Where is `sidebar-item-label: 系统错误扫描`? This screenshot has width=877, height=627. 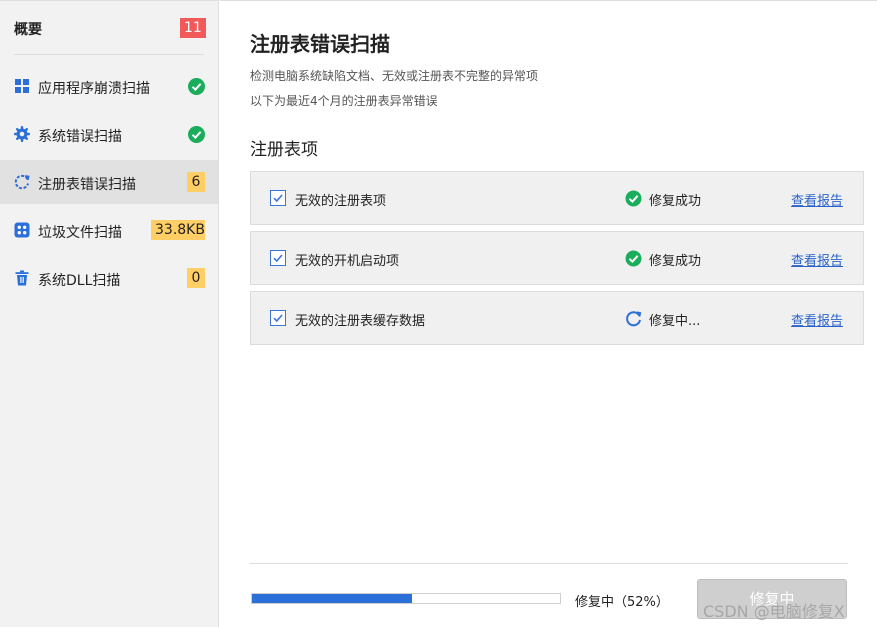
sidebar-item-label: 系统错误扫描 is located at coordinates (80, 137).